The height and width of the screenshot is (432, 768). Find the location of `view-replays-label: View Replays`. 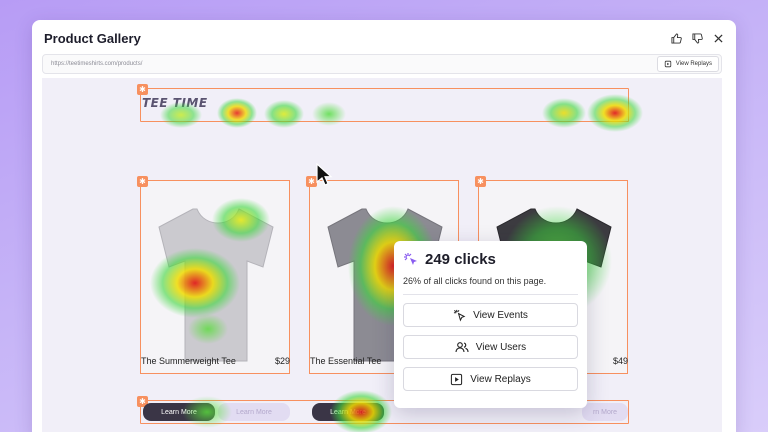

view-replays-label: View Replays is located at coordinates (693, 64).